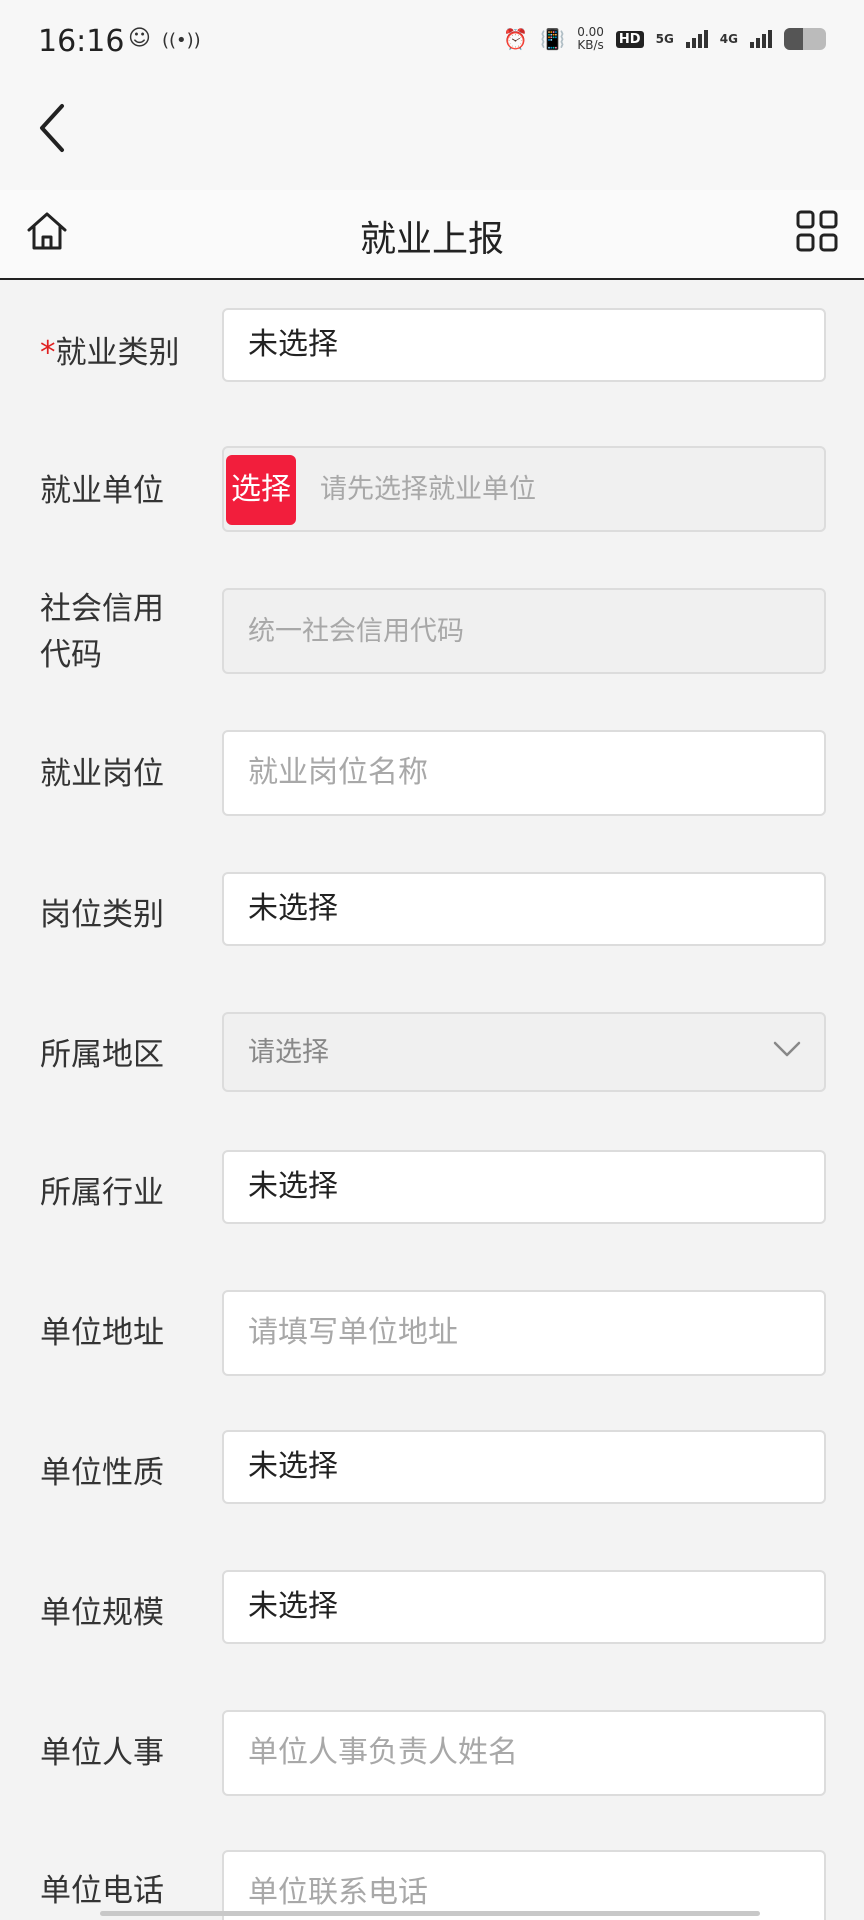 This screenshot has height=1920, width=864. Describe the element at coordinates (524, 1607) in the screenshot. I see `scale-select: 未选择` at that location.